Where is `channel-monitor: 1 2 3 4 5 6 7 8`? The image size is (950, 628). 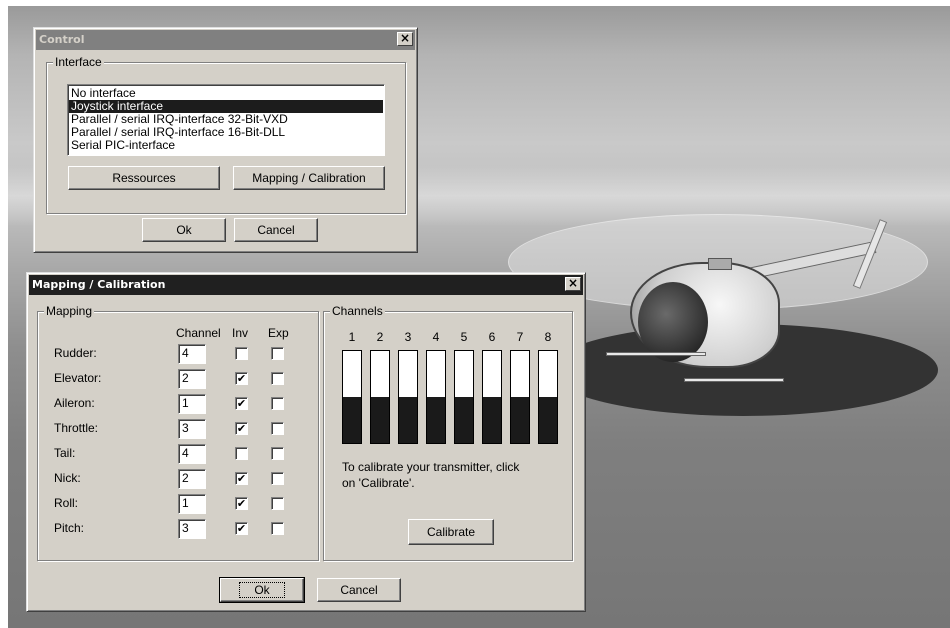 channel-monitor: 1 2 3 4 5 6 7 8 is located at coordinates (448, 382).